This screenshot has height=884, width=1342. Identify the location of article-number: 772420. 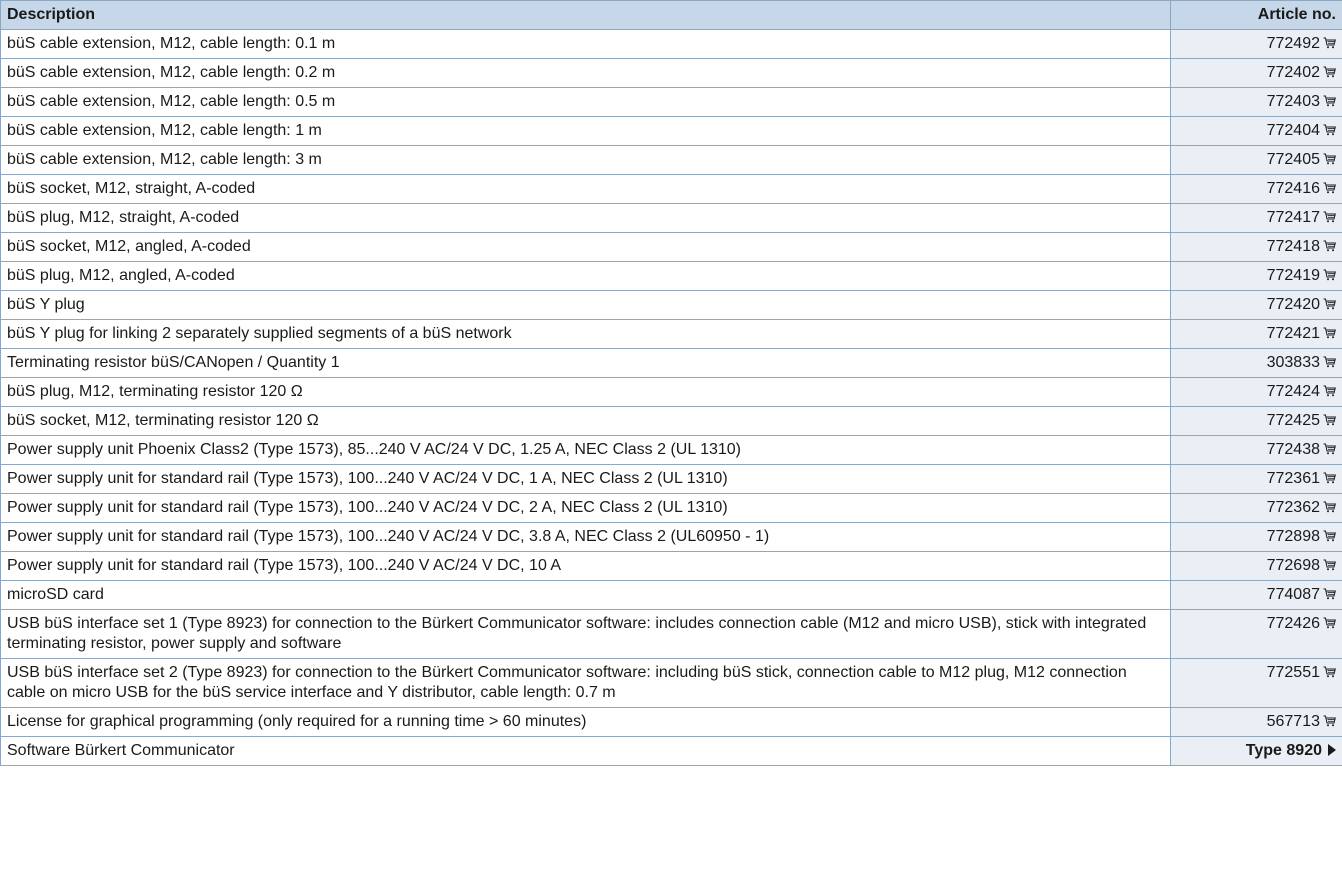
(1293, 304).